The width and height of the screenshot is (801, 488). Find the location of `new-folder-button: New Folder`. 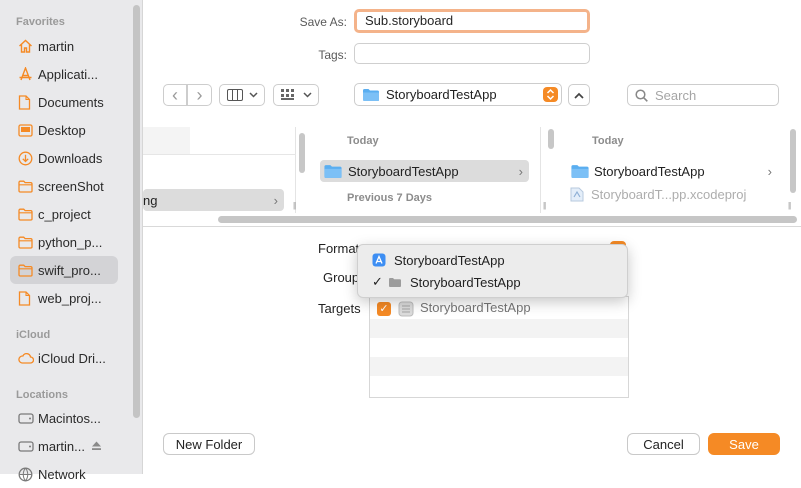

new-folder-button: New Folder is located at coordinates (209, 444).